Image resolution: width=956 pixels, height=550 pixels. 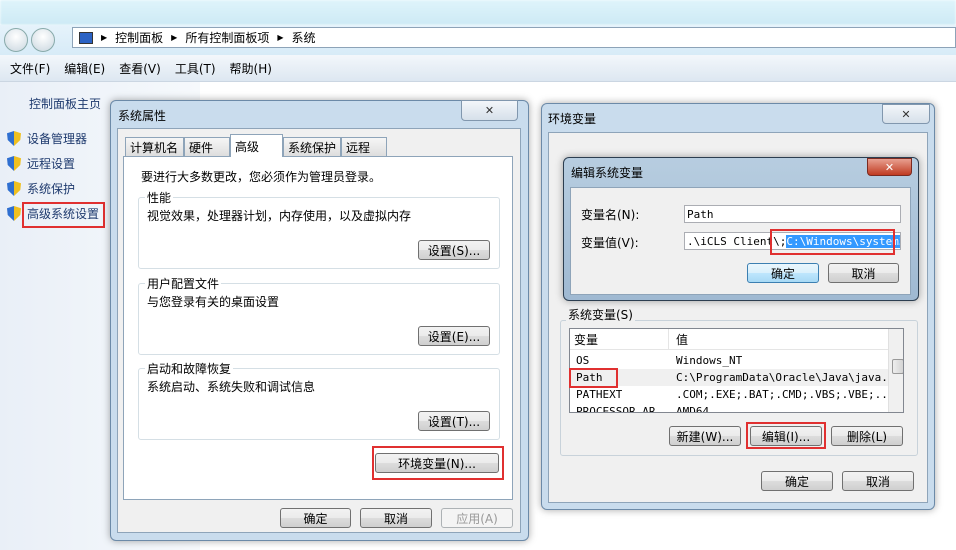 I want to click on delete-variable-button: 删除(L), so click(x=867, y=436).